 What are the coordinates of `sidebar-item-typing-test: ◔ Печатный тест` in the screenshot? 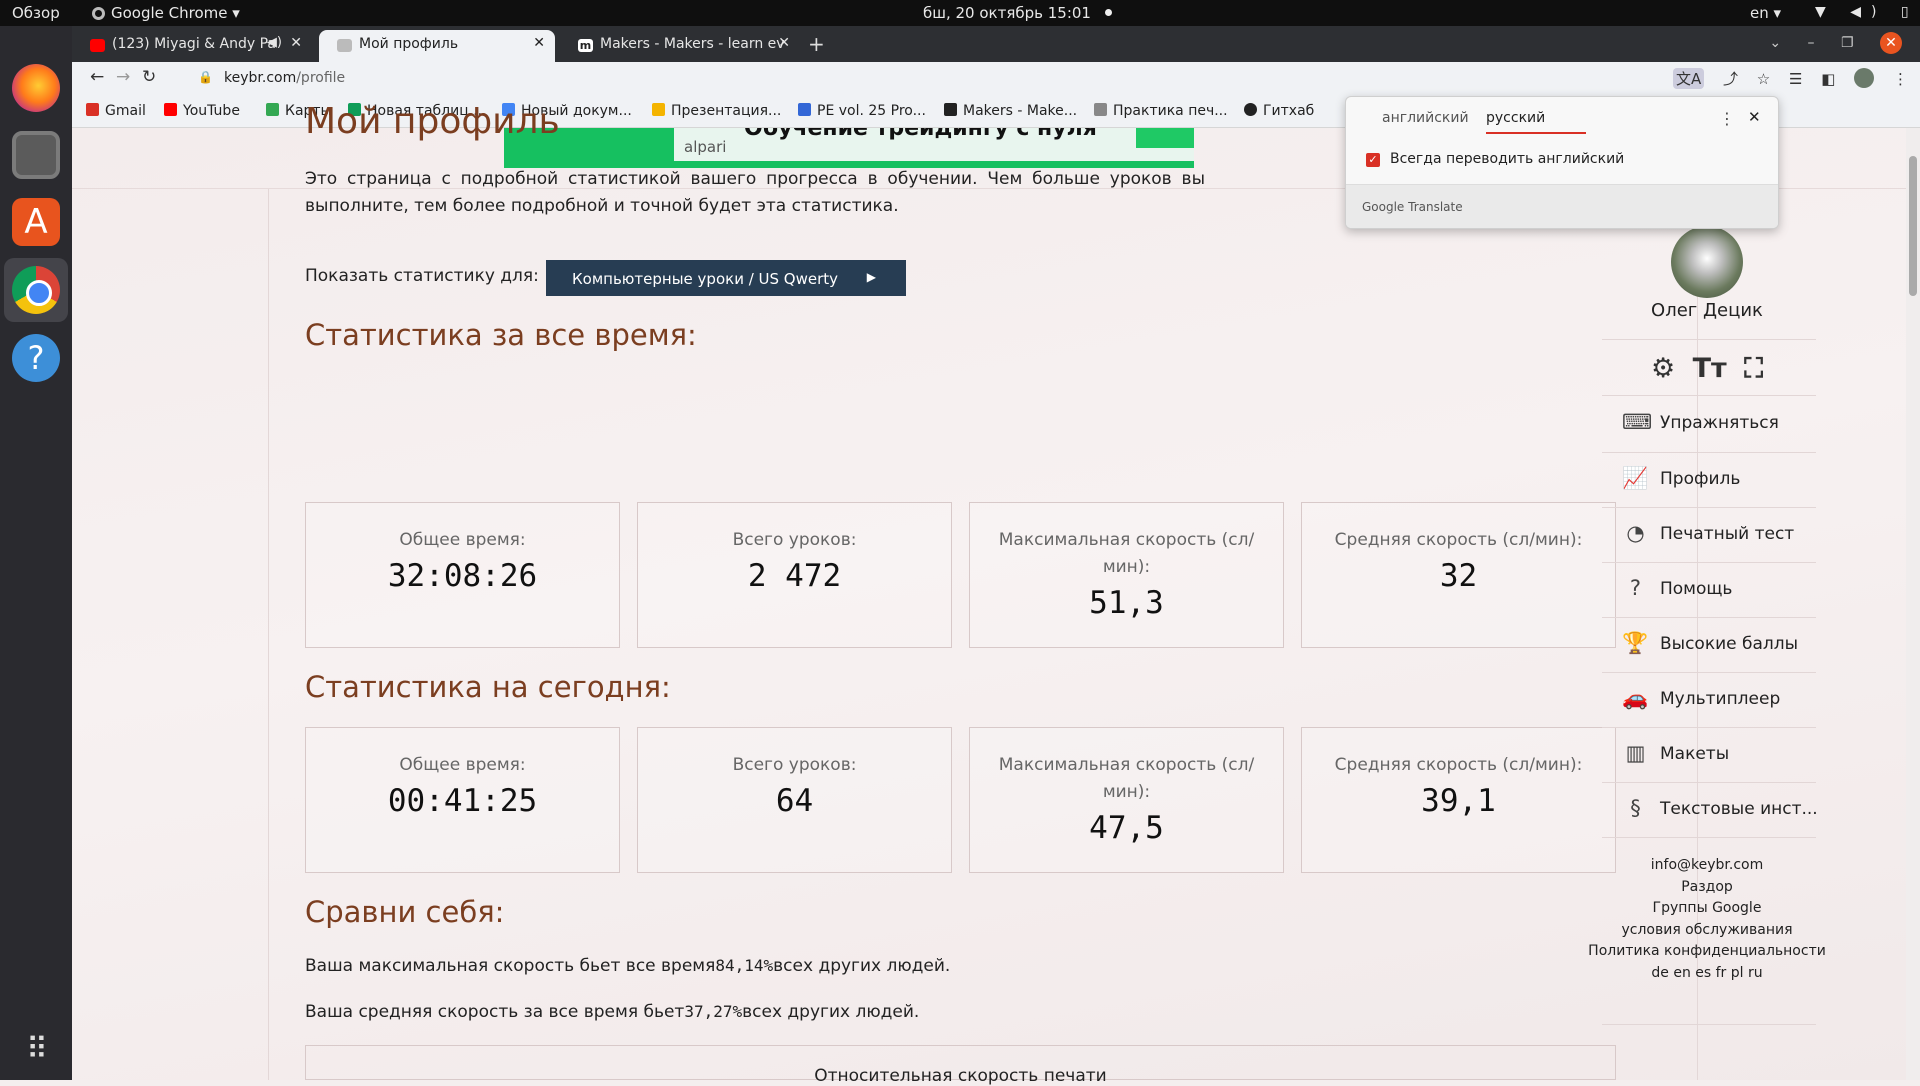 It's located at (1709, 535).